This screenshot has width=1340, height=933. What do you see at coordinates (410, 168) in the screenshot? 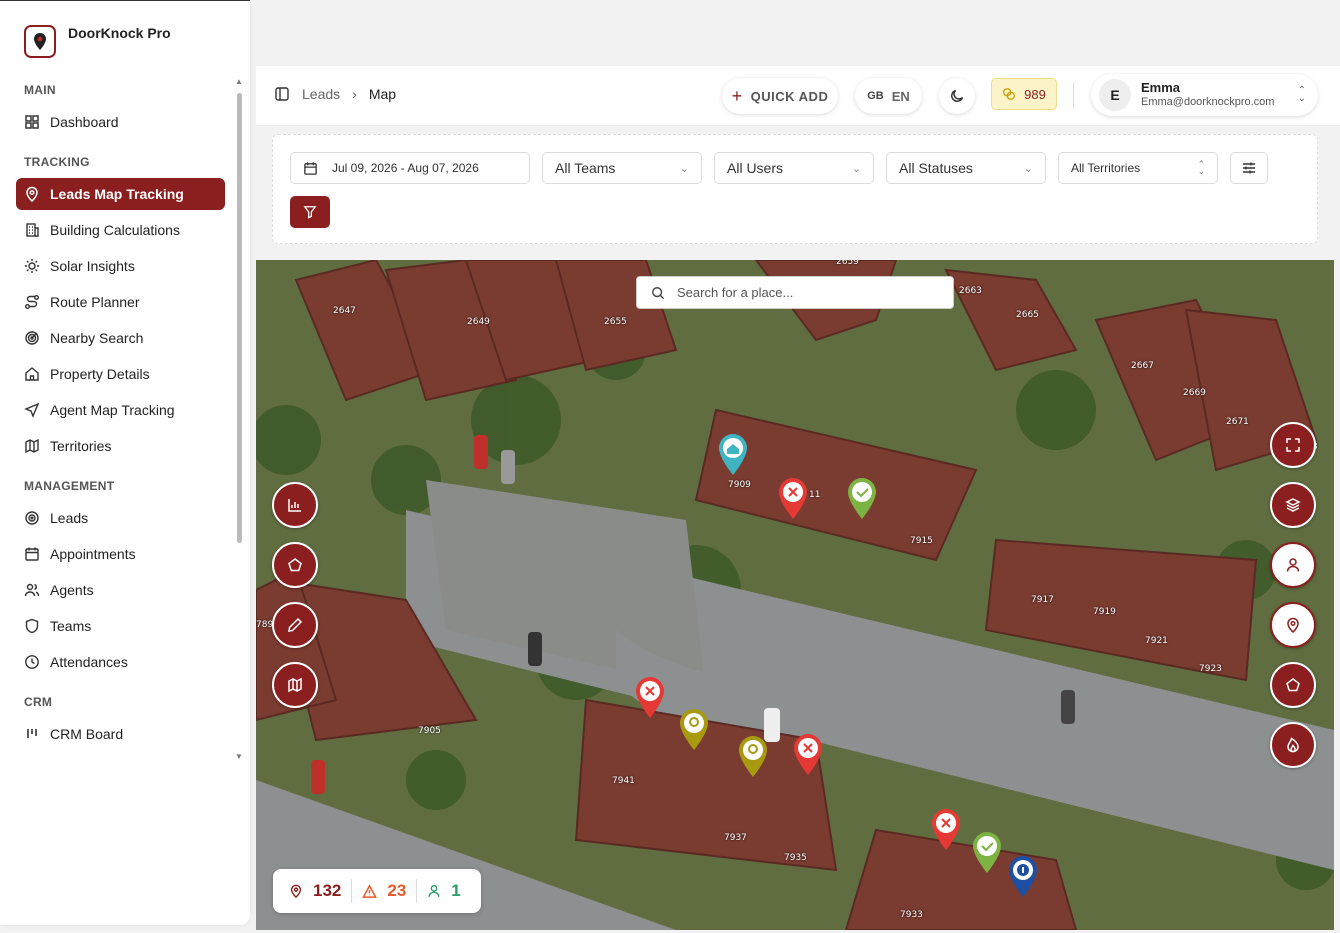
I see `date-range-picker: Jul 09, 2026 - Aug 07, 2026` at bounding box center [410, 168].